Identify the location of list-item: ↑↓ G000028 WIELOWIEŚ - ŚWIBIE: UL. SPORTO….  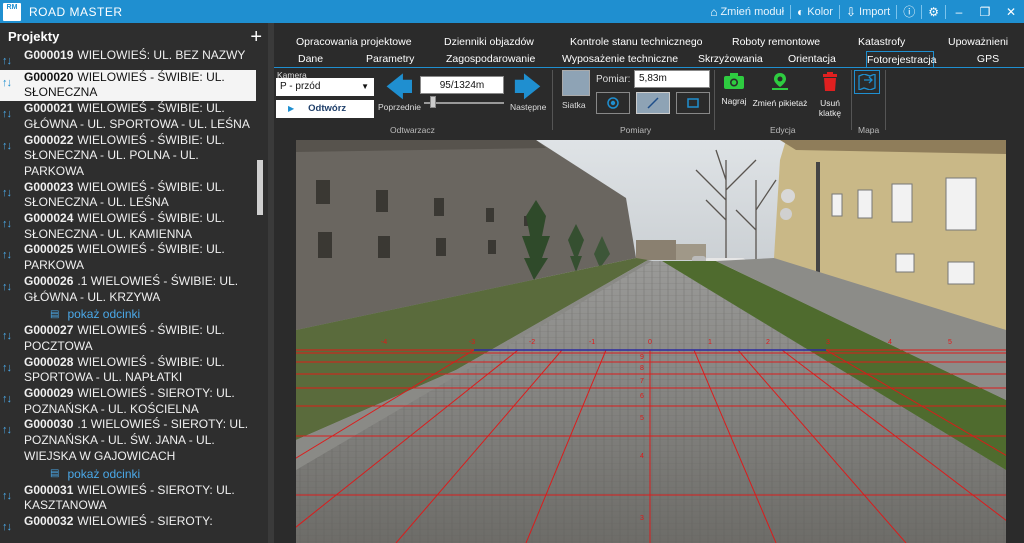
(128, 370).